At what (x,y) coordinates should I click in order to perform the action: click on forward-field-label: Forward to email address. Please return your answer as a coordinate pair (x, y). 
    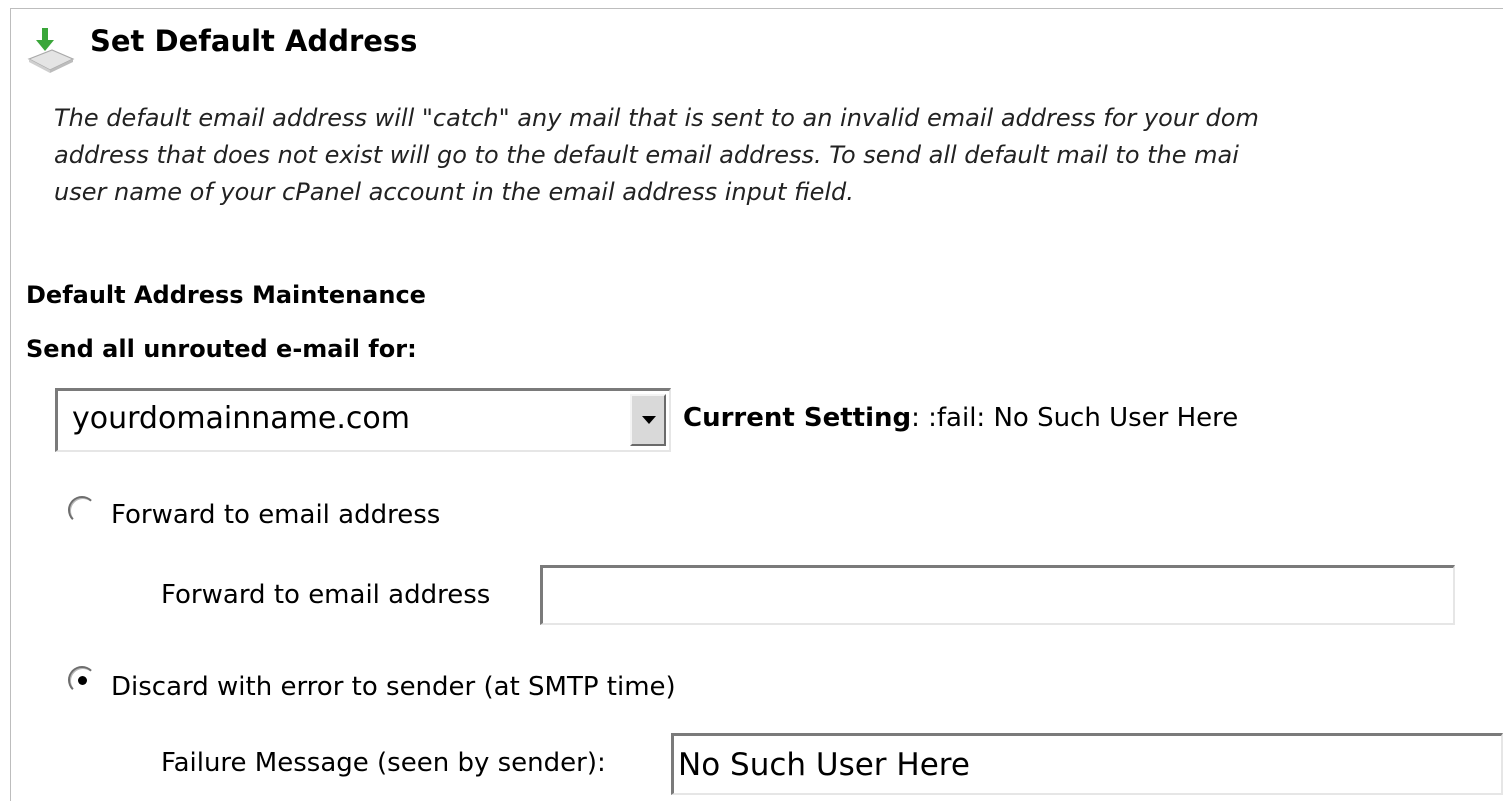
    Looking at the image, I should click on (326, 595).